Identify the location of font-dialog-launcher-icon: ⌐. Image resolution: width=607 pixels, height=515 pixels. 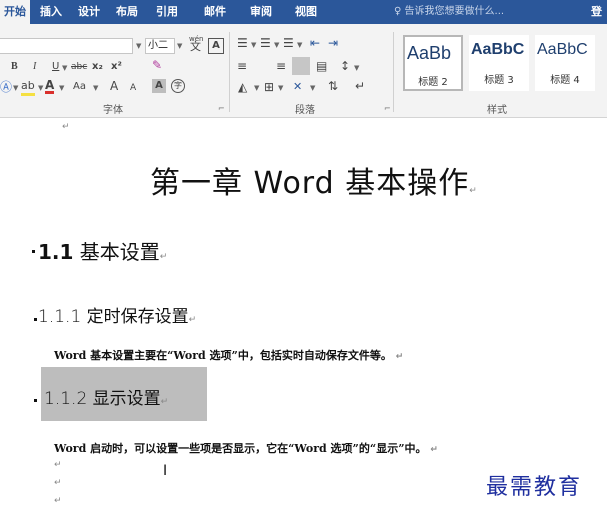
(221, 108).